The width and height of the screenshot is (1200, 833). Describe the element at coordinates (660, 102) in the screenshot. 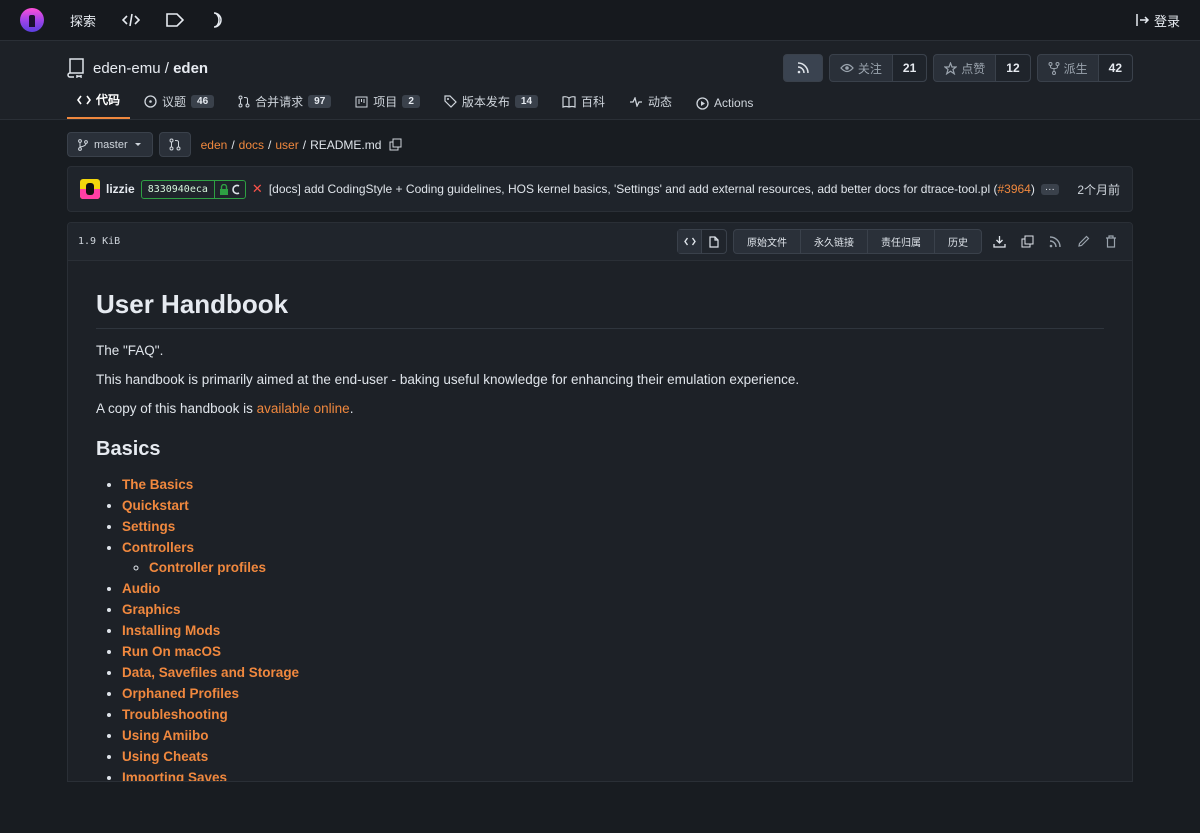

I see `tab-label: 动态` at that location.